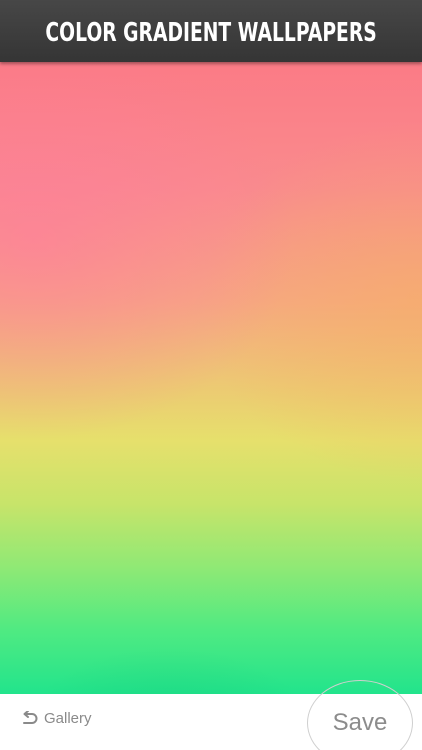 Image resolution: width=422 pixels, height=750 pixels. What do you see at coordinates (211, 715) in the screenshot?
I see `bottom-toolbar: Gallery Save` at bounding box center [211, 715].